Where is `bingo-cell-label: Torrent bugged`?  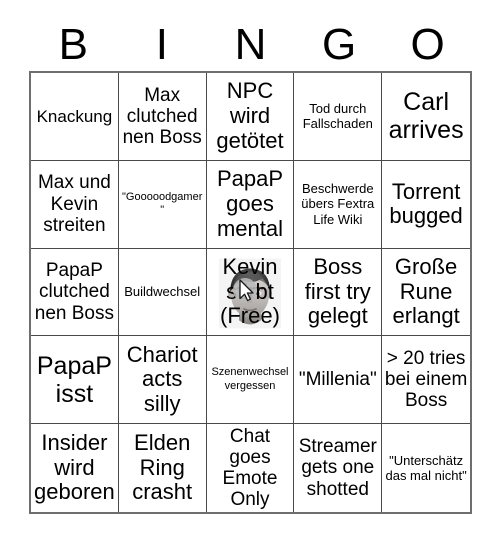 bingo-cell-label: Torrent bugged is located at coordinates (426, 203).